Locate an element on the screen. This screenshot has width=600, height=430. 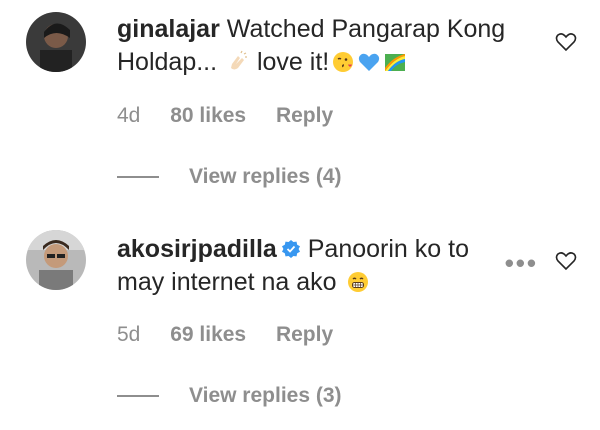
view-replies-button: View replies (4) is located at coordinates (229, 177).